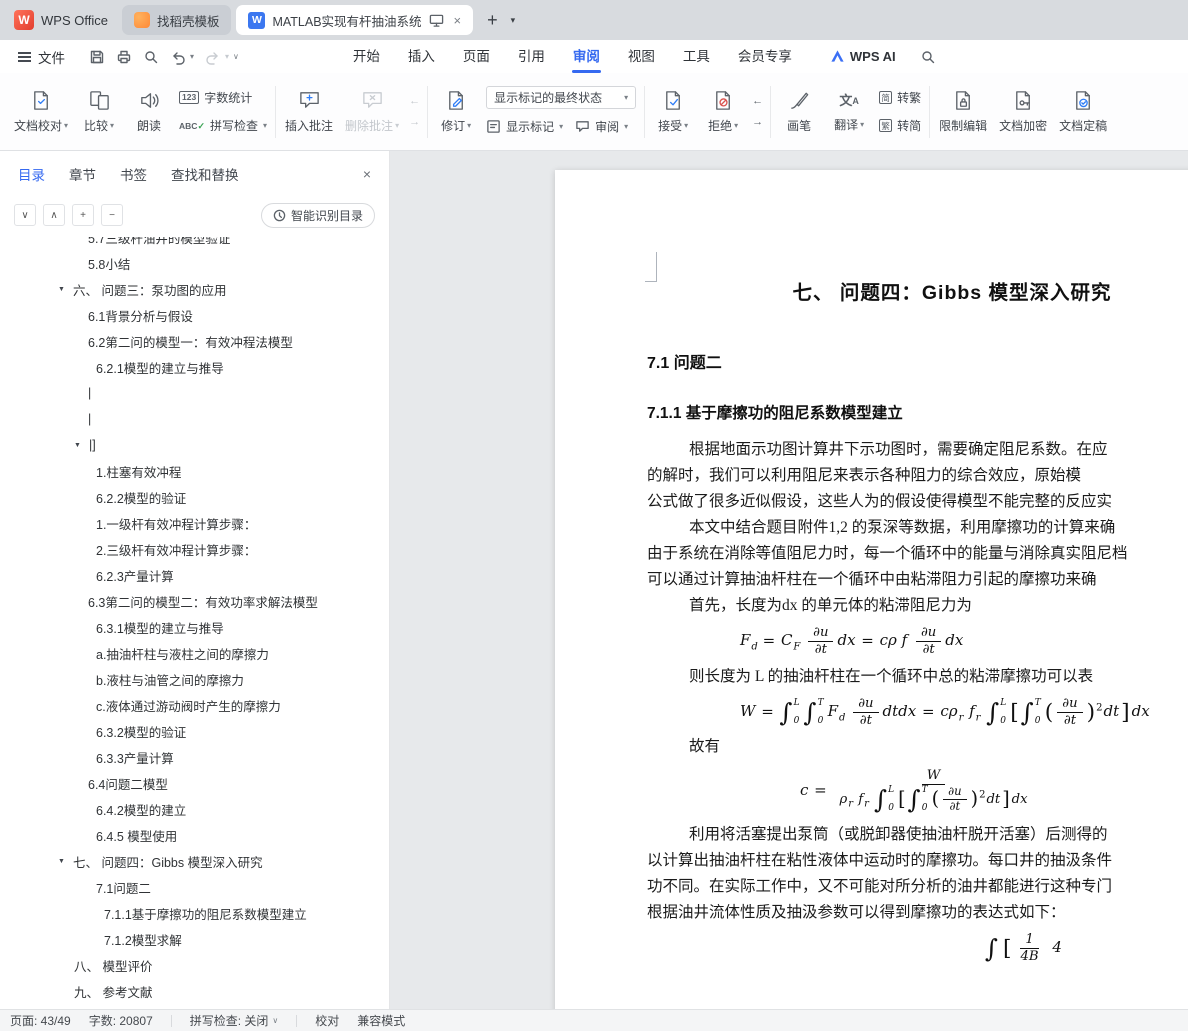 The height and width of the screenshot is (1031, 1188). What do you see at coordinates (194, 861) in the screenshot?
I see `toc-item: ▼ 七、 问题四：Gibbs 模型深入研究` at bounding box center [194, 861].